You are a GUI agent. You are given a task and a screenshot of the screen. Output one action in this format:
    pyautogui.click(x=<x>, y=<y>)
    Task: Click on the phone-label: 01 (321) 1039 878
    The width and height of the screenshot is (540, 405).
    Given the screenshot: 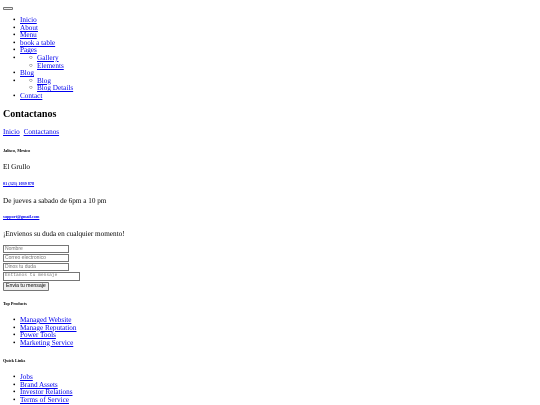 What is the action you would take?
    pyautogui.click(x=18, y=183)
    